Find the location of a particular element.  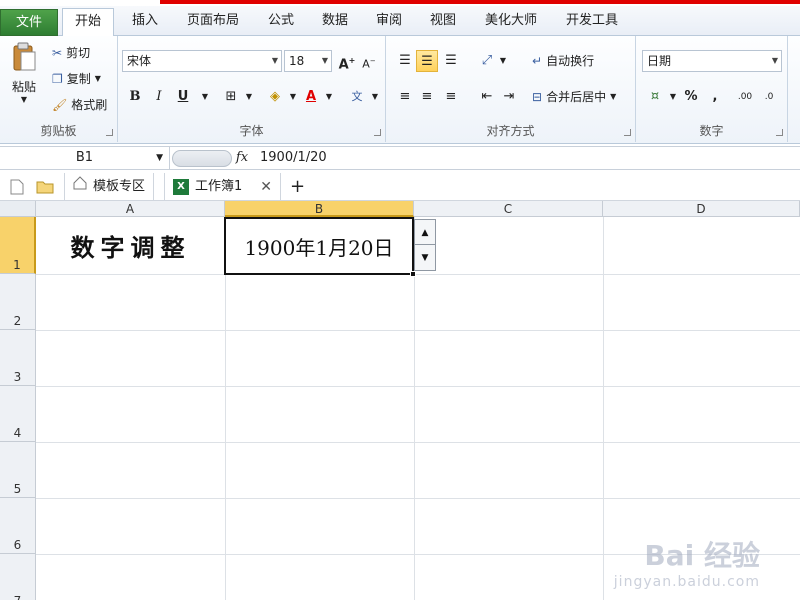

fill-handle is located at coordinates (413, 274).